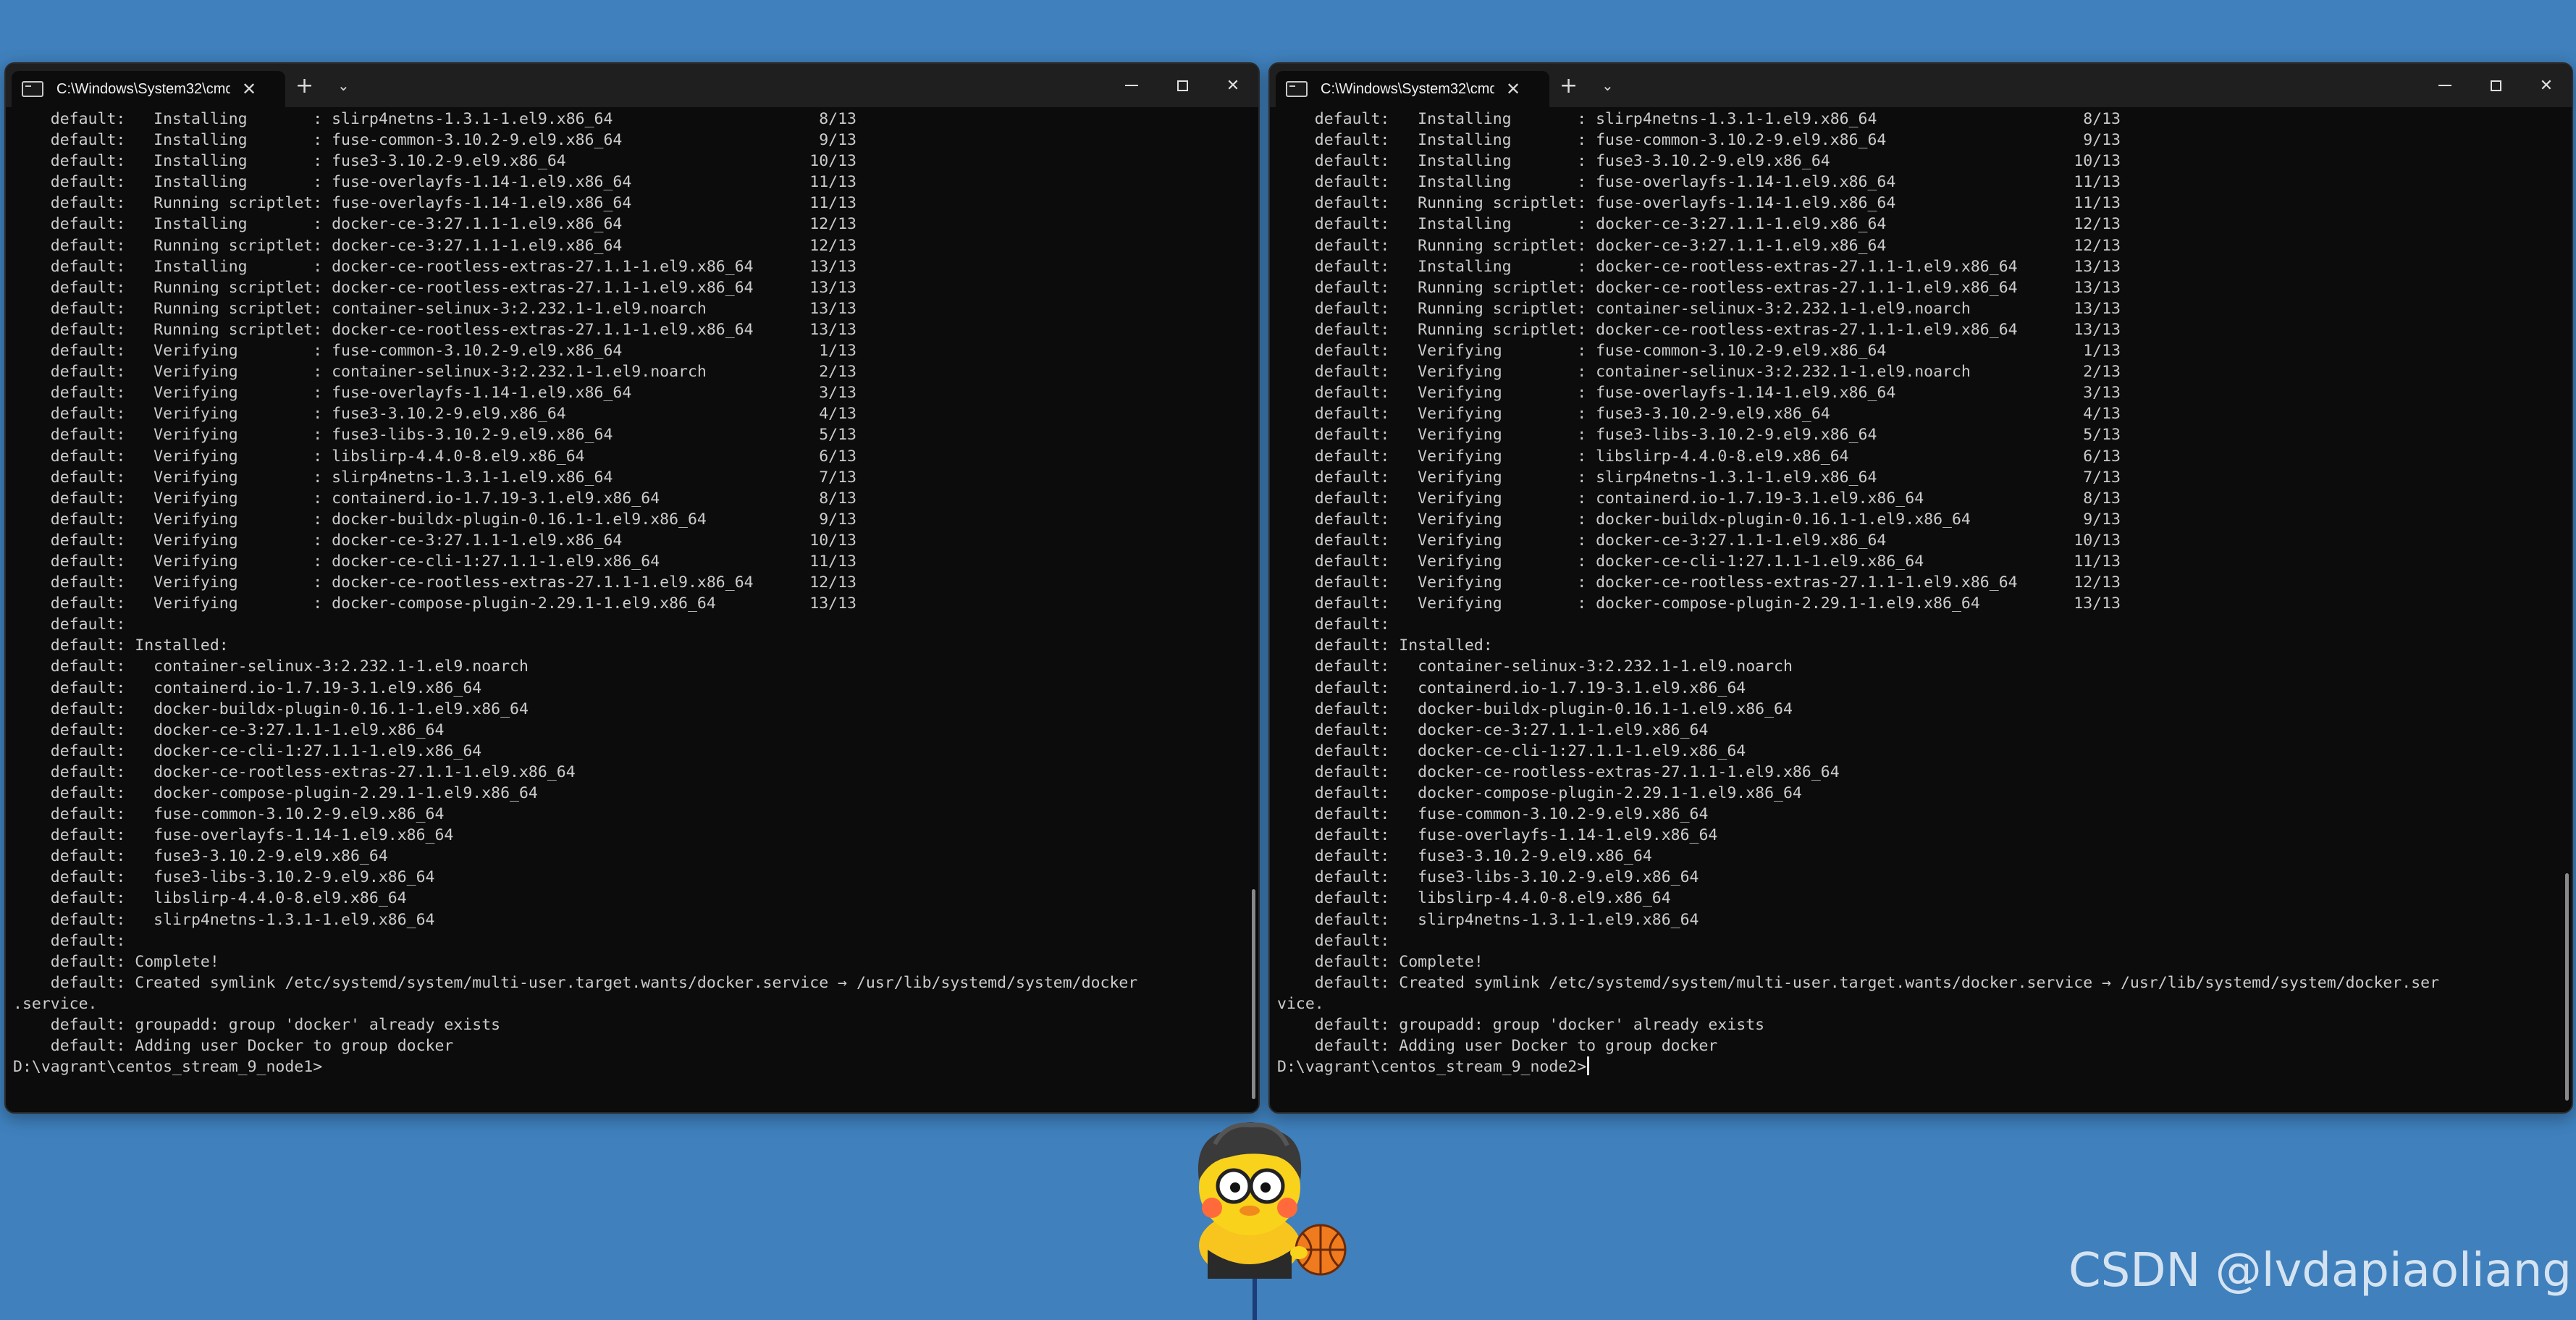 This screenshot has width=2576, height=1320. I want to click on terminal-prompt-line: D:\vagrant\centos_stream_9_node1>, so click(632, 1066).